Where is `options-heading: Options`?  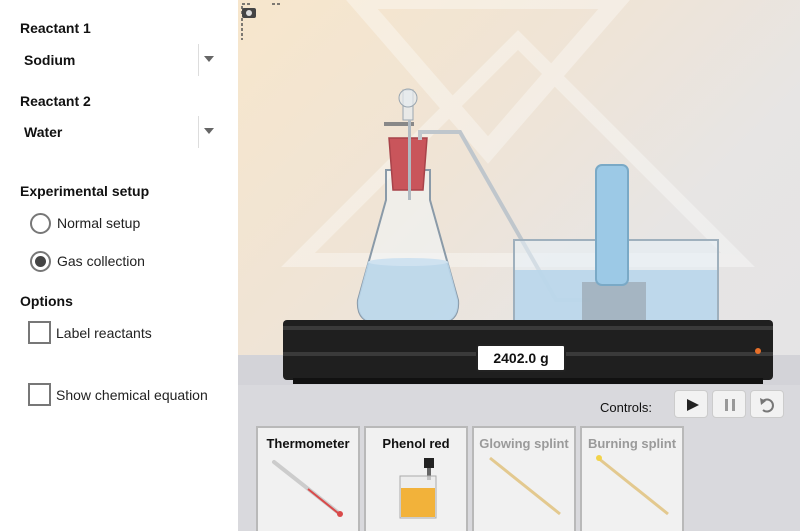 options-heading: Options is located at coordinates (46, 301).